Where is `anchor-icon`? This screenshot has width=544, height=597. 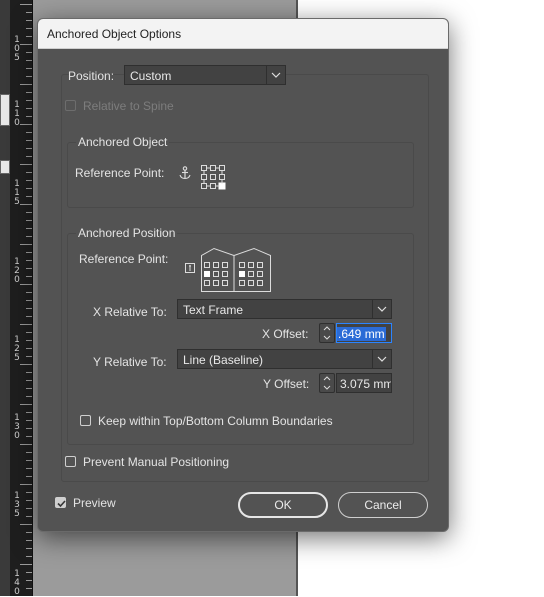 anchor-icon is located at coordinates (185, 173).